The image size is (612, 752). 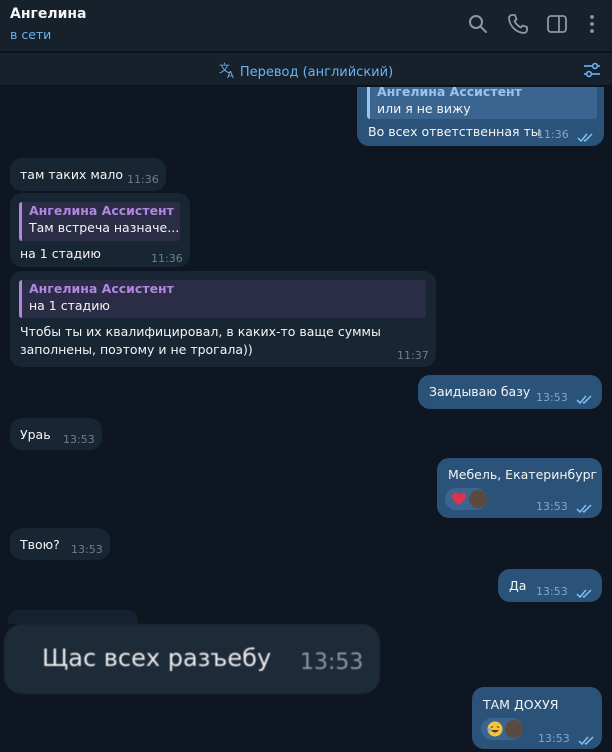 I want to click on message-bubble: Мебель, Екатеринбург 13:53, so click(x=519, y=488).